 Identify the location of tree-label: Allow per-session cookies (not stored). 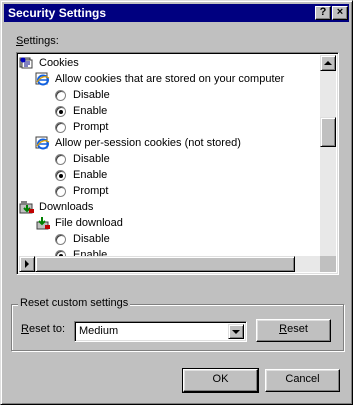
(148, 143).